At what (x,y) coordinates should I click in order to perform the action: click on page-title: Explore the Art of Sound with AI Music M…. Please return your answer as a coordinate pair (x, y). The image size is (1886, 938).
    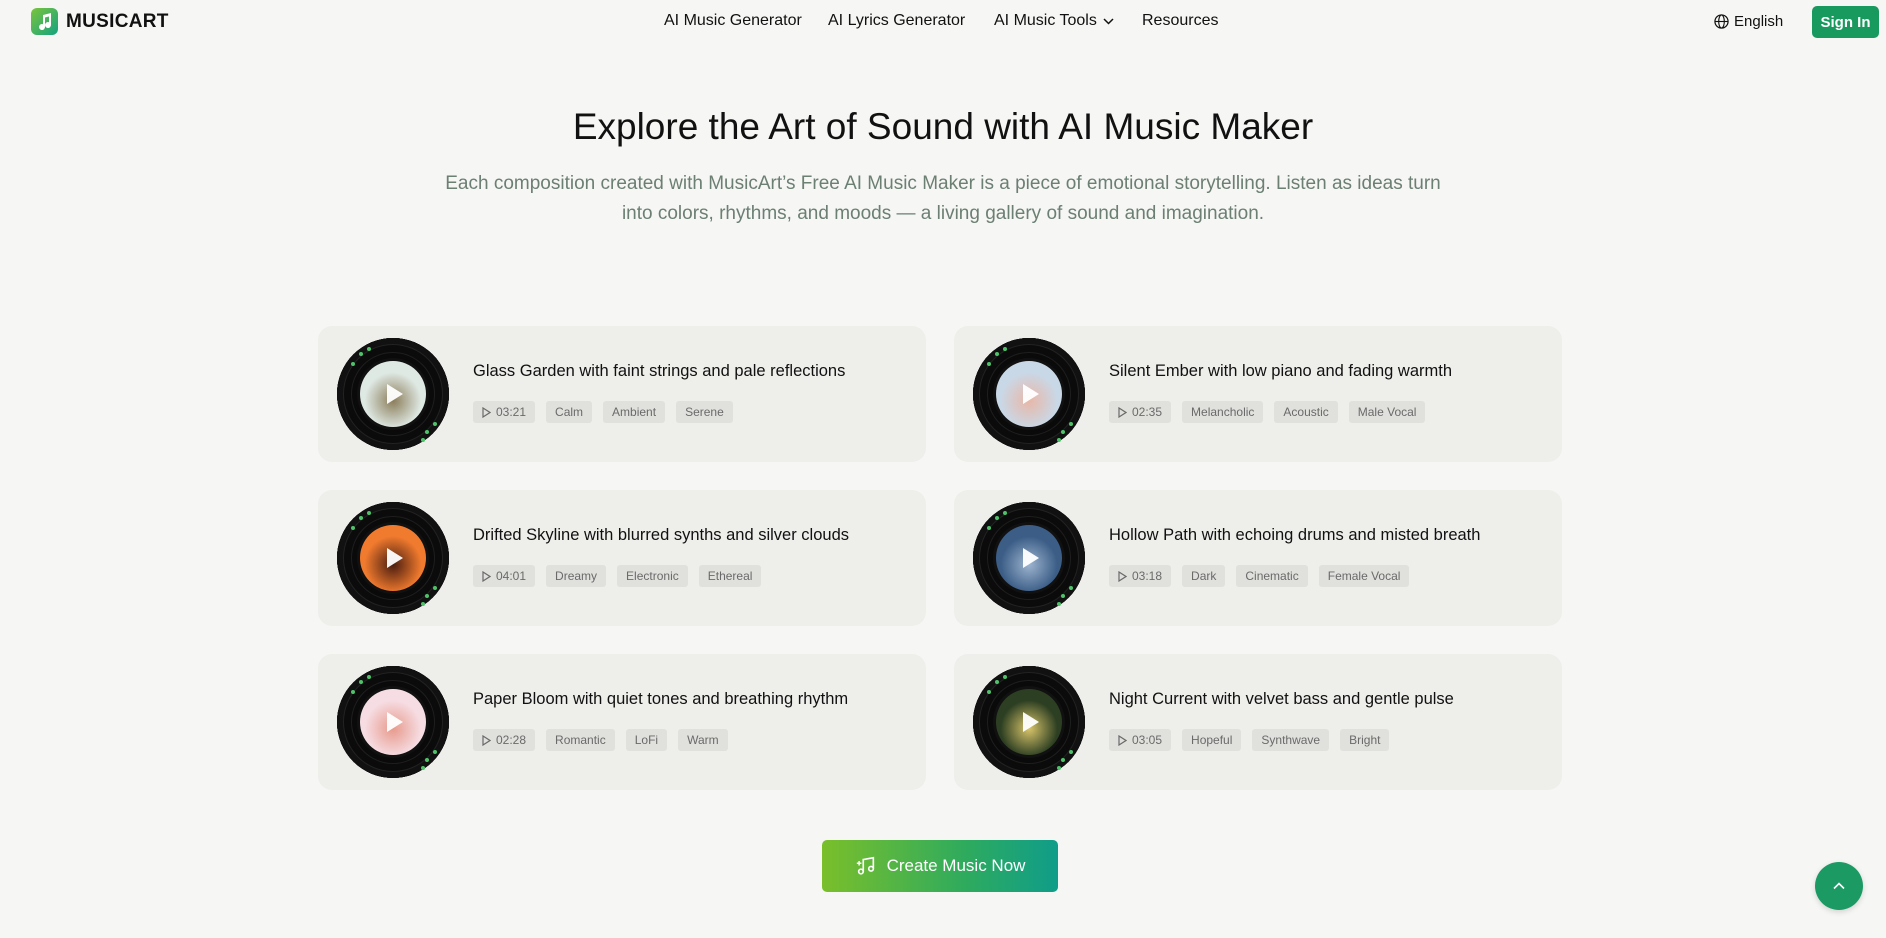
    Looking at the image, I should click on (943, 126).